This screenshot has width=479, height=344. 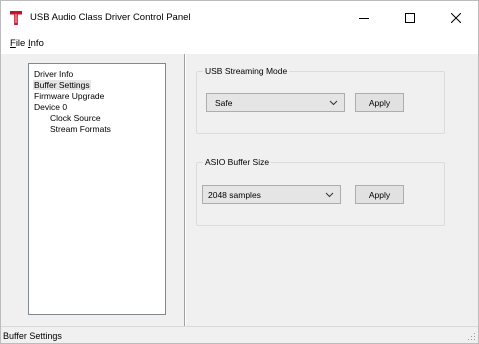 What do you see at coordinates (75, 118) in the screenshot?
I see `tree-item-clock-source: Clock Source` at bounding box center [75, 118].